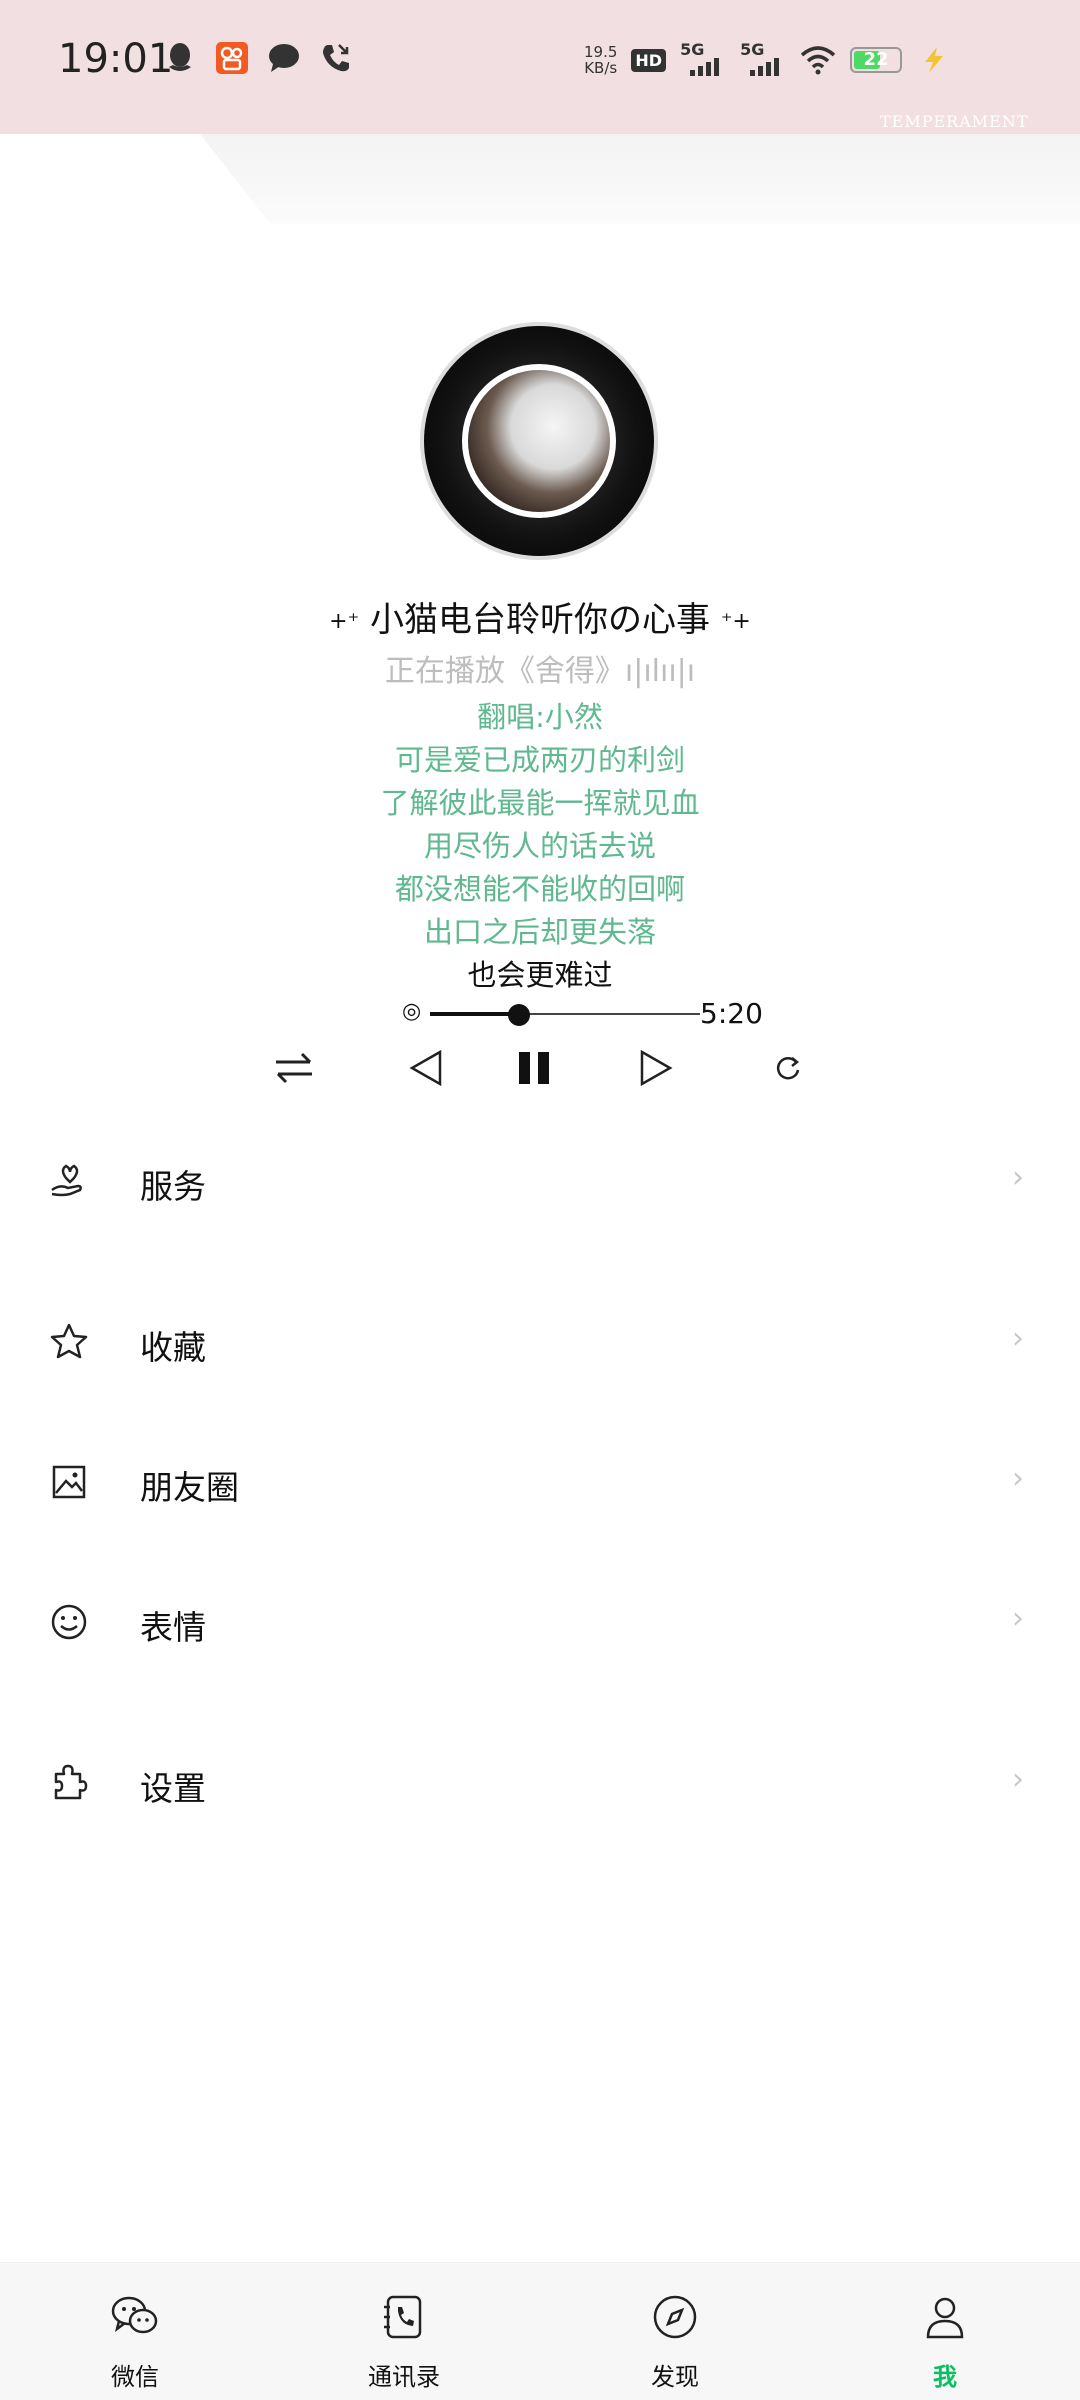 The height and width of the screenshot is (2400, 1080). I want to click on lyric-line: 都没想能不能收的回啊, so click(539, 889).